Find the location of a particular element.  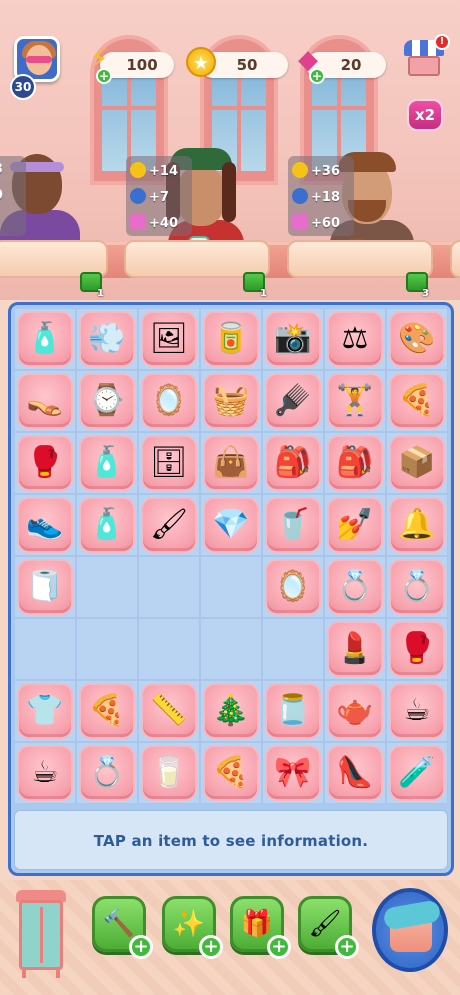

board-cell: 🎀 is located at coordinates (293, 773).